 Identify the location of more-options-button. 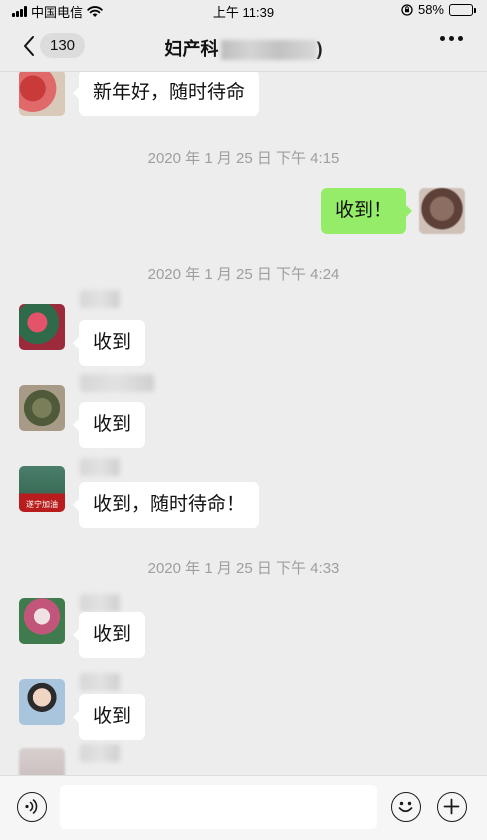
(451, 38).